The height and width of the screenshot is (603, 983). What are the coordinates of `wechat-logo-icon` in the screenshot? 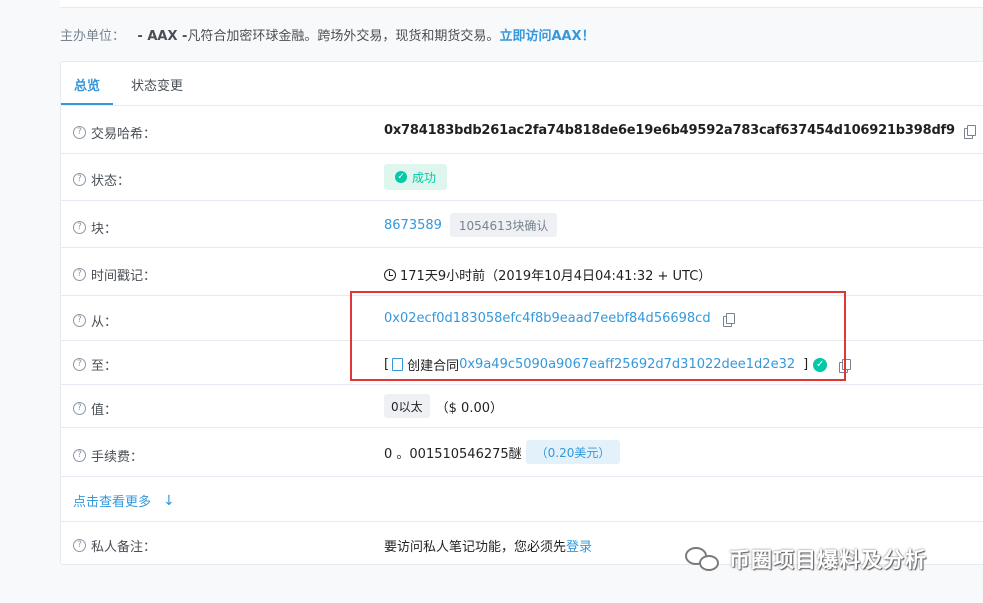 It's located at (703, 559).